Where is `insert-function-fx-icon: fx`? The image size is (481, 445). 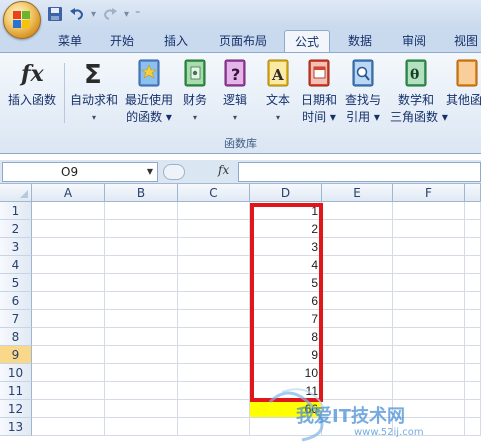
insert-function-fx-icon: fx is located at coordinates (223, 170).